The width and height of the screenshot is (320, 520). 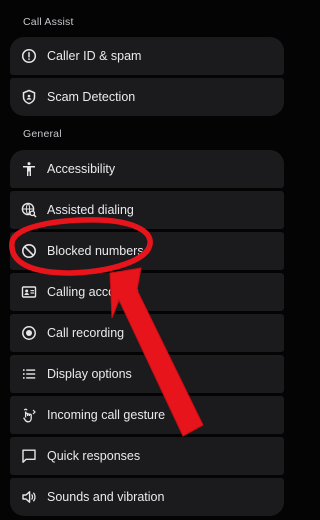 I want to click on settings-item-call-recording: Call recording, so click(x=147, y=333).